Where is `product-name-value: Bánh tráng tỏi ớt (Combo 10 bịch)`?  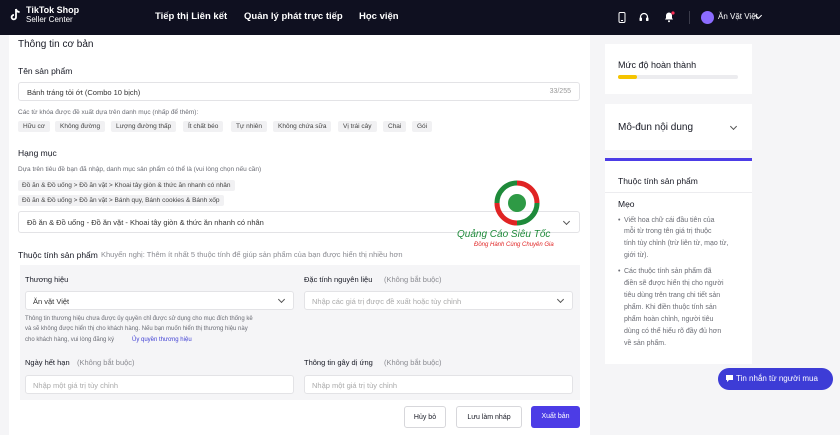
product-name-value: Bánh tráng tỏi ớt (Combo 10 bịch) is located at coordinates (84, 92).